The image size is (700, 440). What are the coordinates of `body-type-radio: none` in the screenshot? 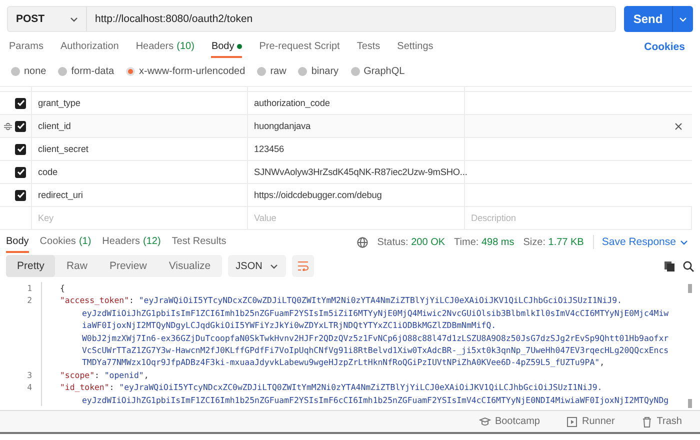 It's located at (28, 71).